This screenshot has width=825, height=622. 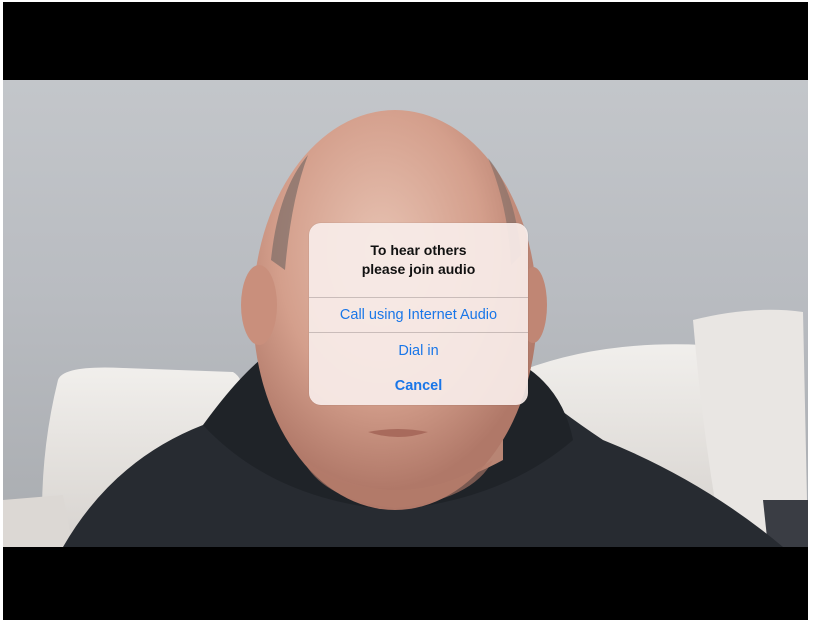 I want to click on alert-title: To hear others please join audio, so click(x=418, y=260).